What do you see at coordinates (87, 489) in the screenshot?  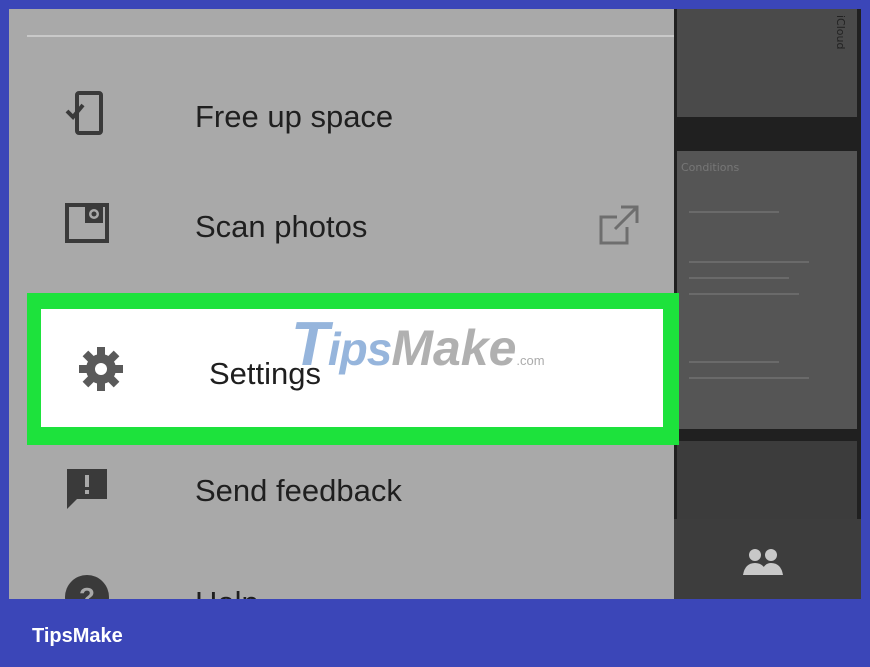 I see `feedback-icon` at bounding box center [87, 489].